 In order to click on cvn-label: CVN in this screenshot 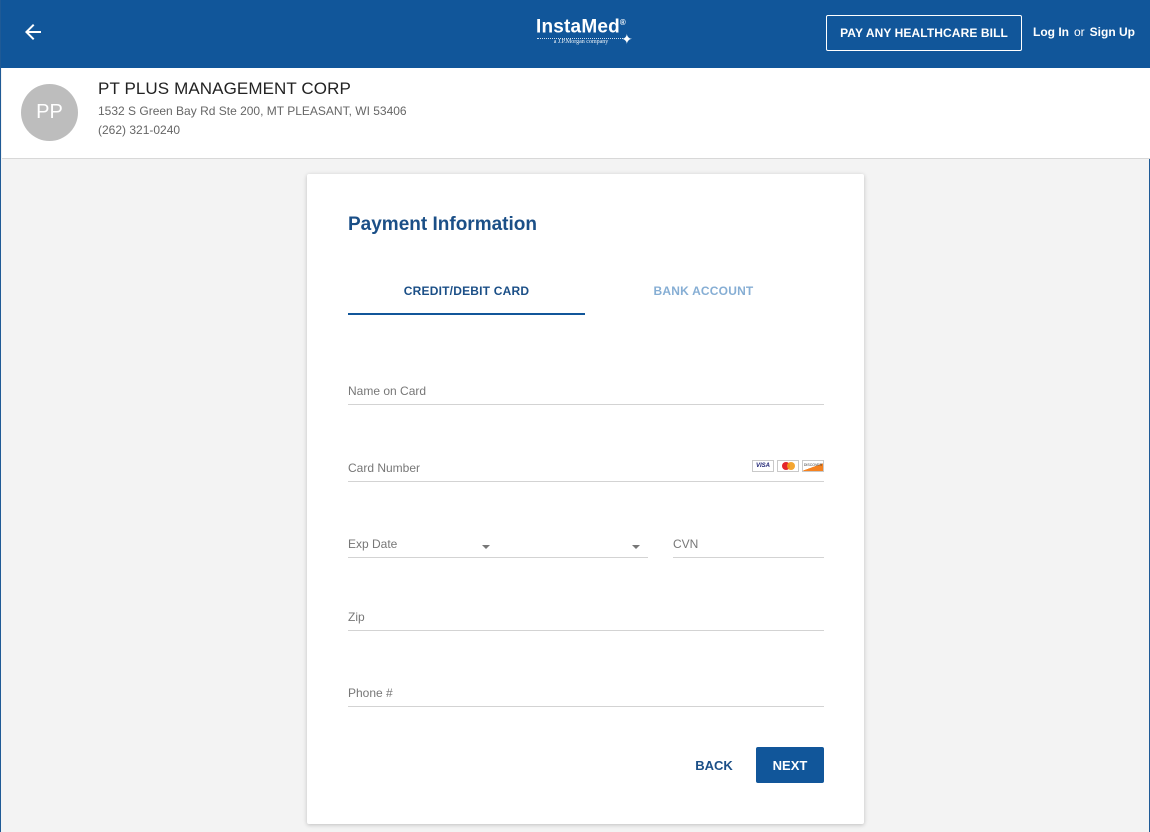, I will do `click(686, 544)`.